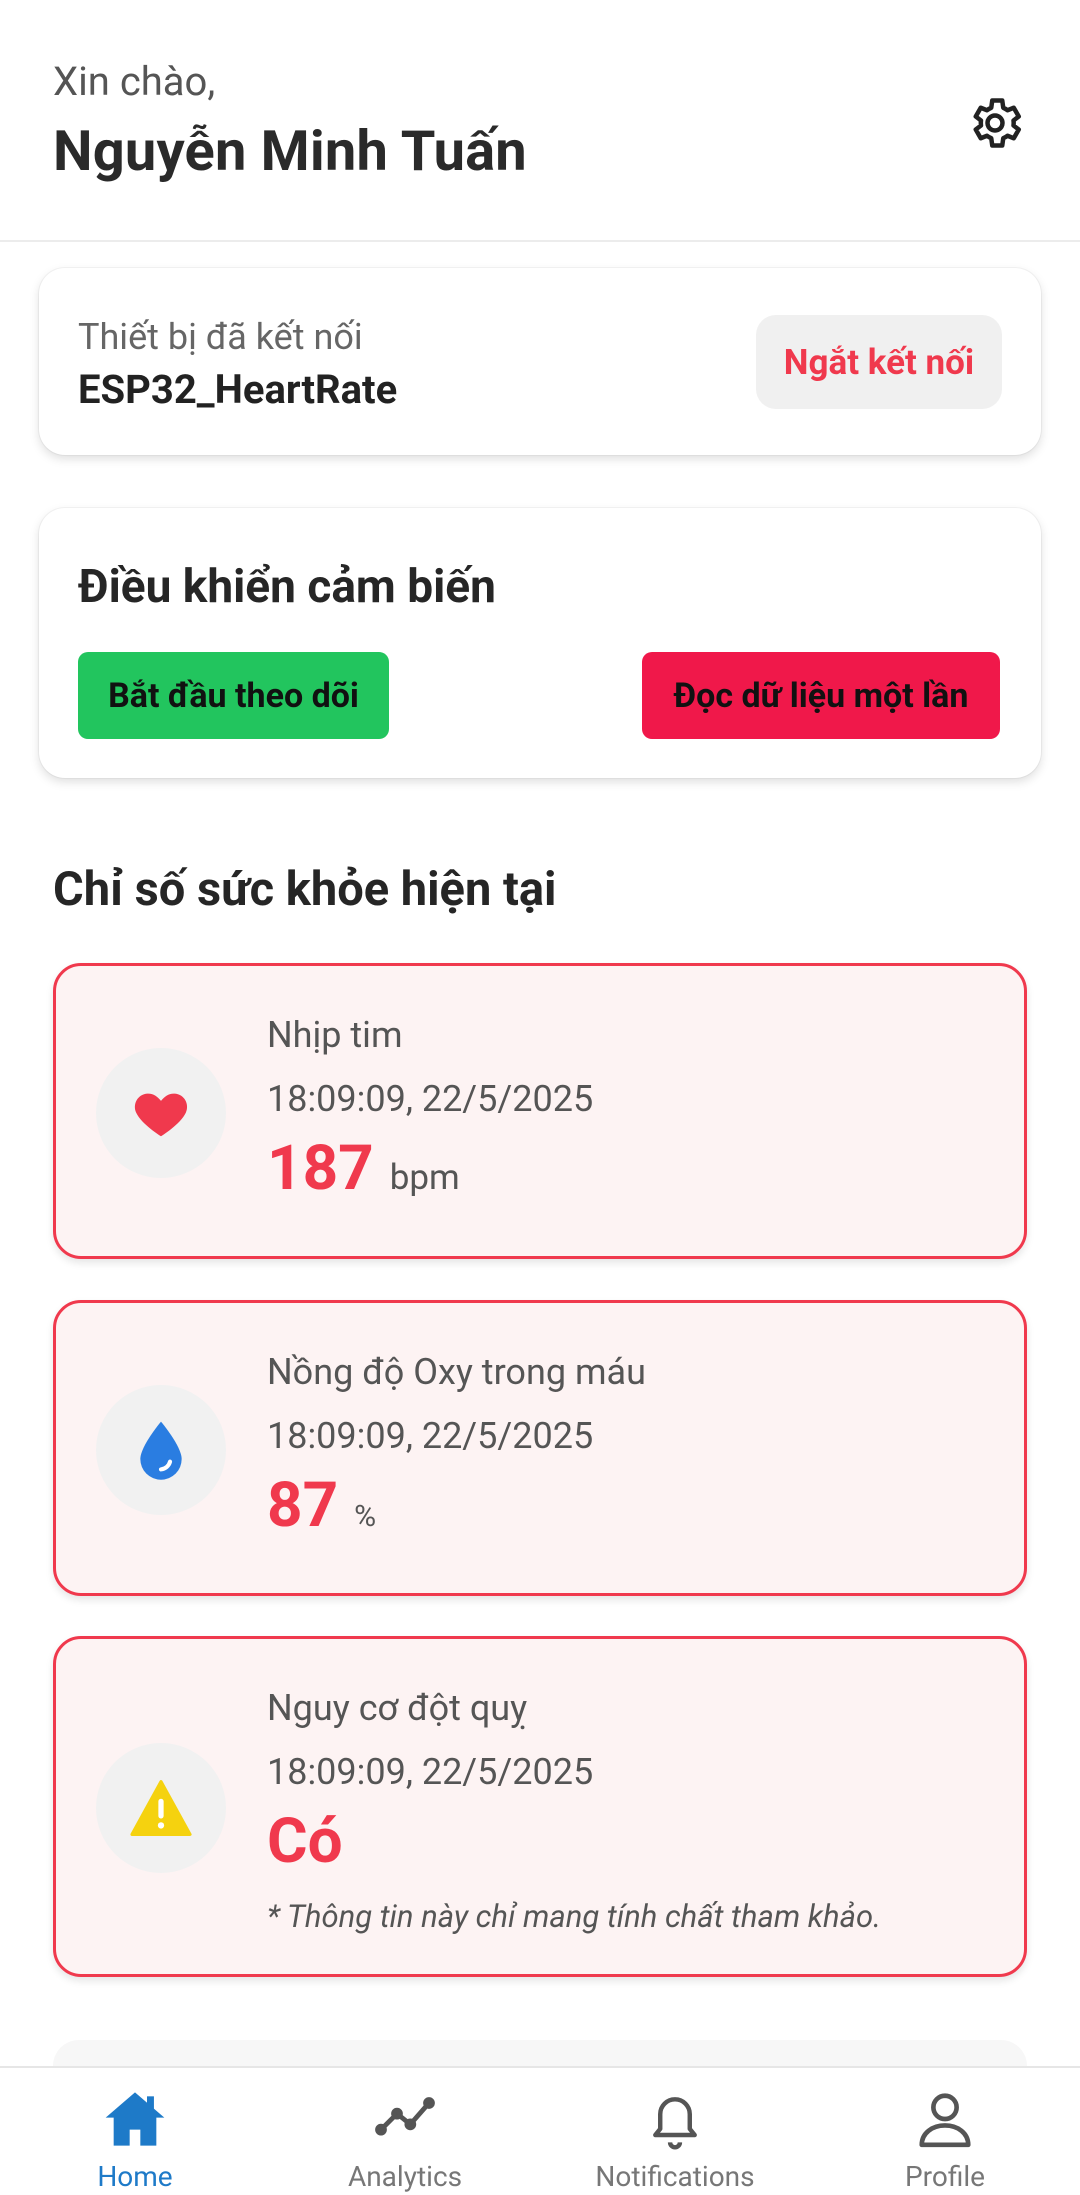  Describe the element at coordinates (540, 121) in the screenshot. I see `header: Xin chào, Nguyễn Minh Tuấn` at that location.